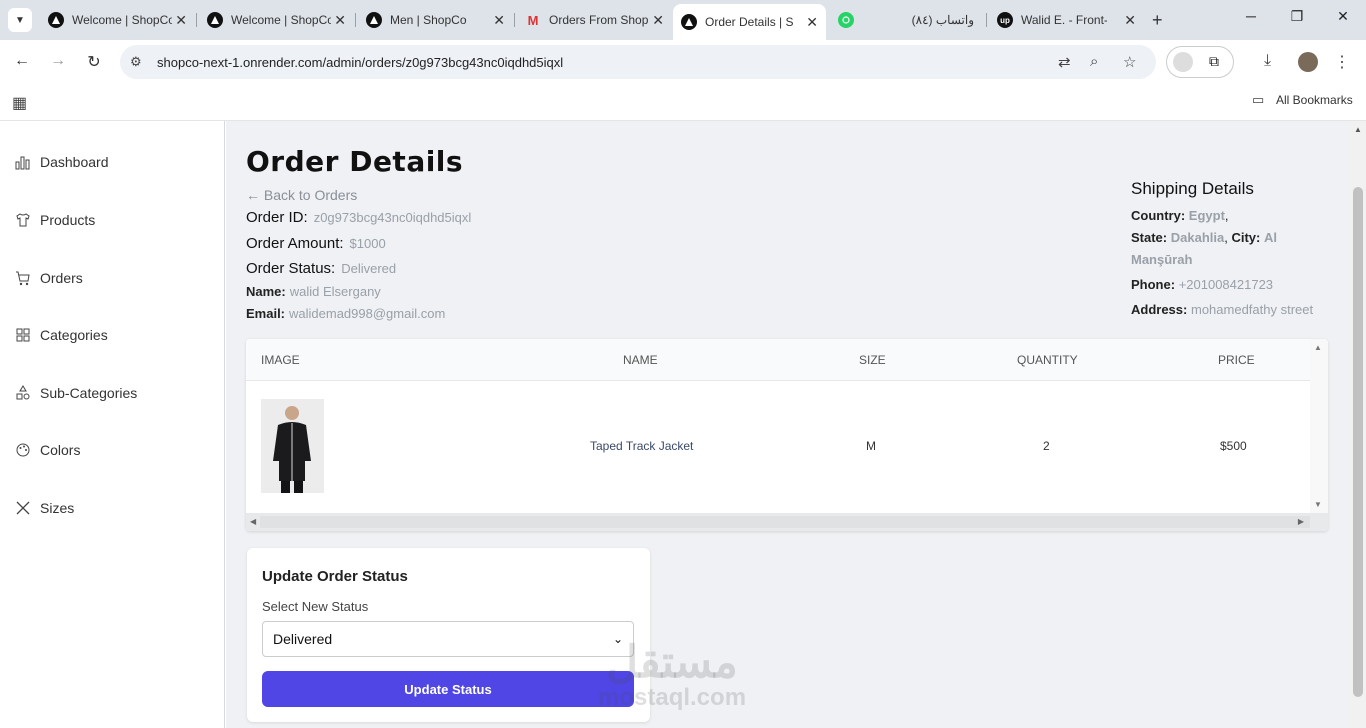 The width and height of the screenshot is (1366, 728). What do you see at coordinates (280, 360) in the screenshot?
I see `column-header-image: IMAGE` at bounding box center [280, 360].